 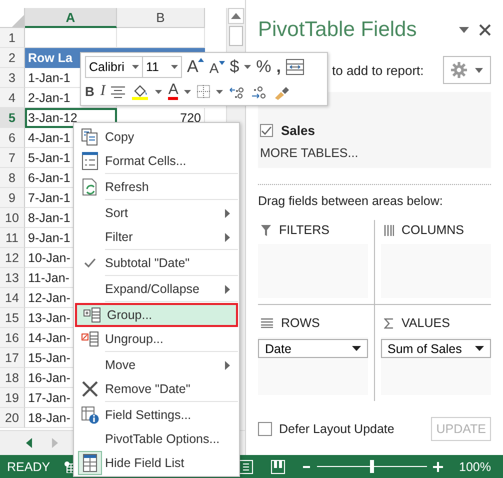 I want to click on rows-icon, so click(x=267, y=323).